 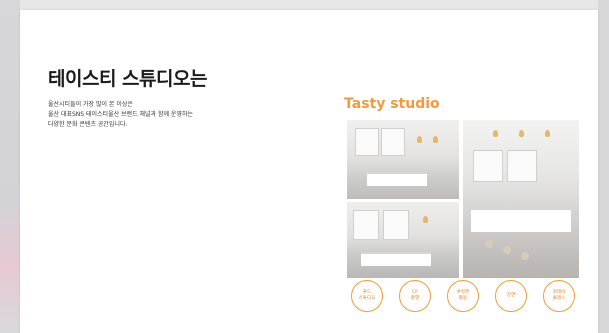 I want to click on feature-cooking-zone: 쿠킹존 활동, so click(x=463, y=296).